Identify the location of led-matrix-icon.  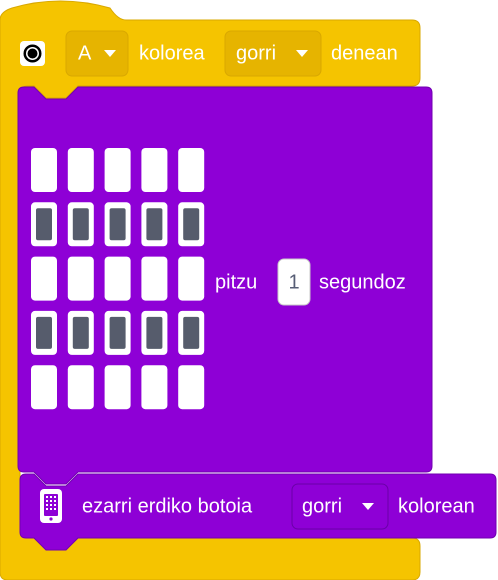
(51, 506).